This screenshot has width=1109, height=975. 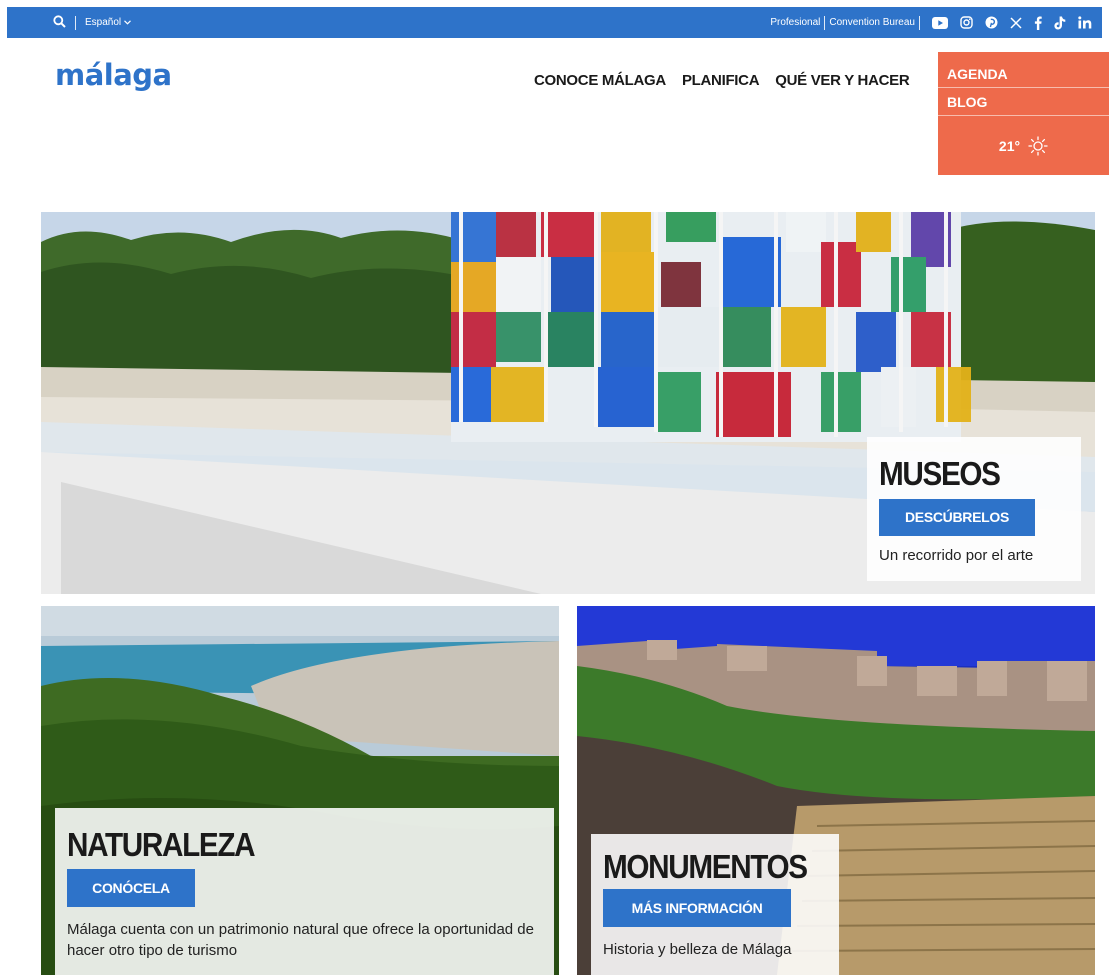 I want to click on naturaleza-title: NATURALEZA, so click(x=161, y=844).